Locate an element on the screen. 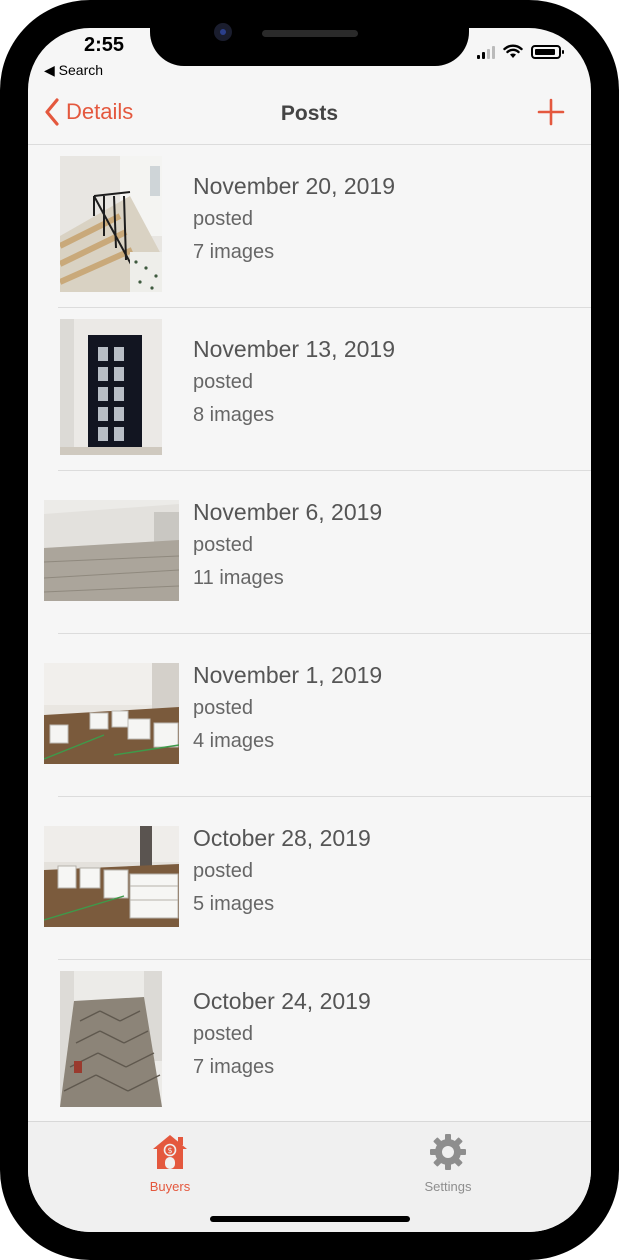 The width and height of the screenshot is (619, 1260). post-date: November 1, 2019 is located at coordinates (288, 675).